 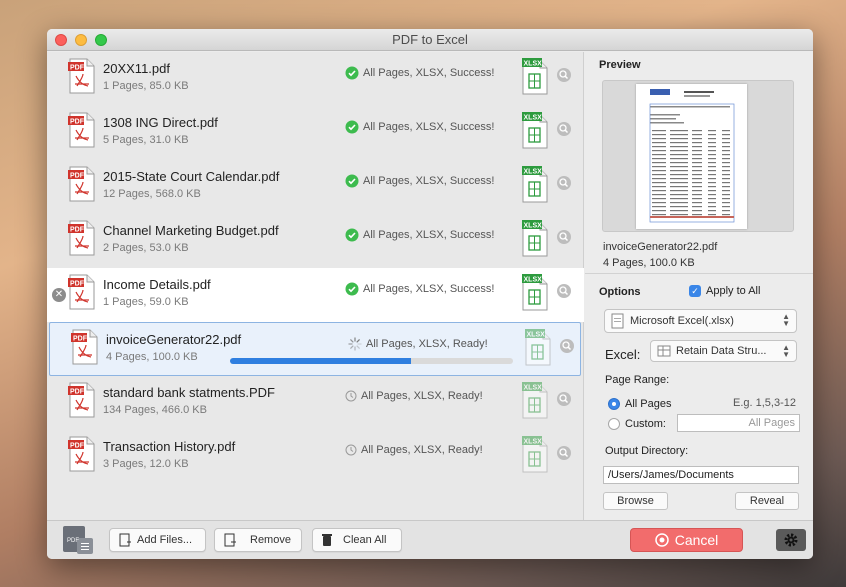 I want to click on close-window-button, so click(x=61, y=40).